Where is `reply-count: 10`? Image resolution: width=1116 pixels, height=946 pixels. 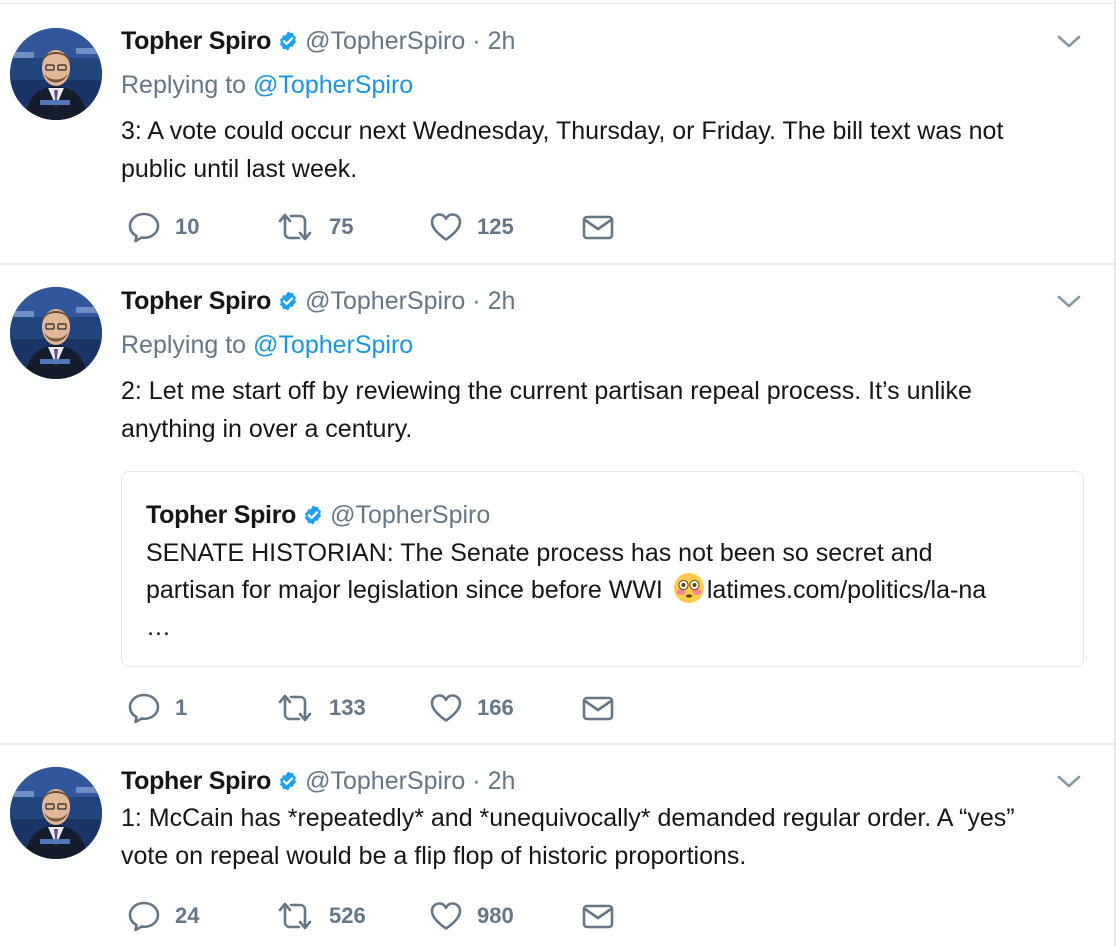 reply-count: 10 is located at coordinates (187, 226).